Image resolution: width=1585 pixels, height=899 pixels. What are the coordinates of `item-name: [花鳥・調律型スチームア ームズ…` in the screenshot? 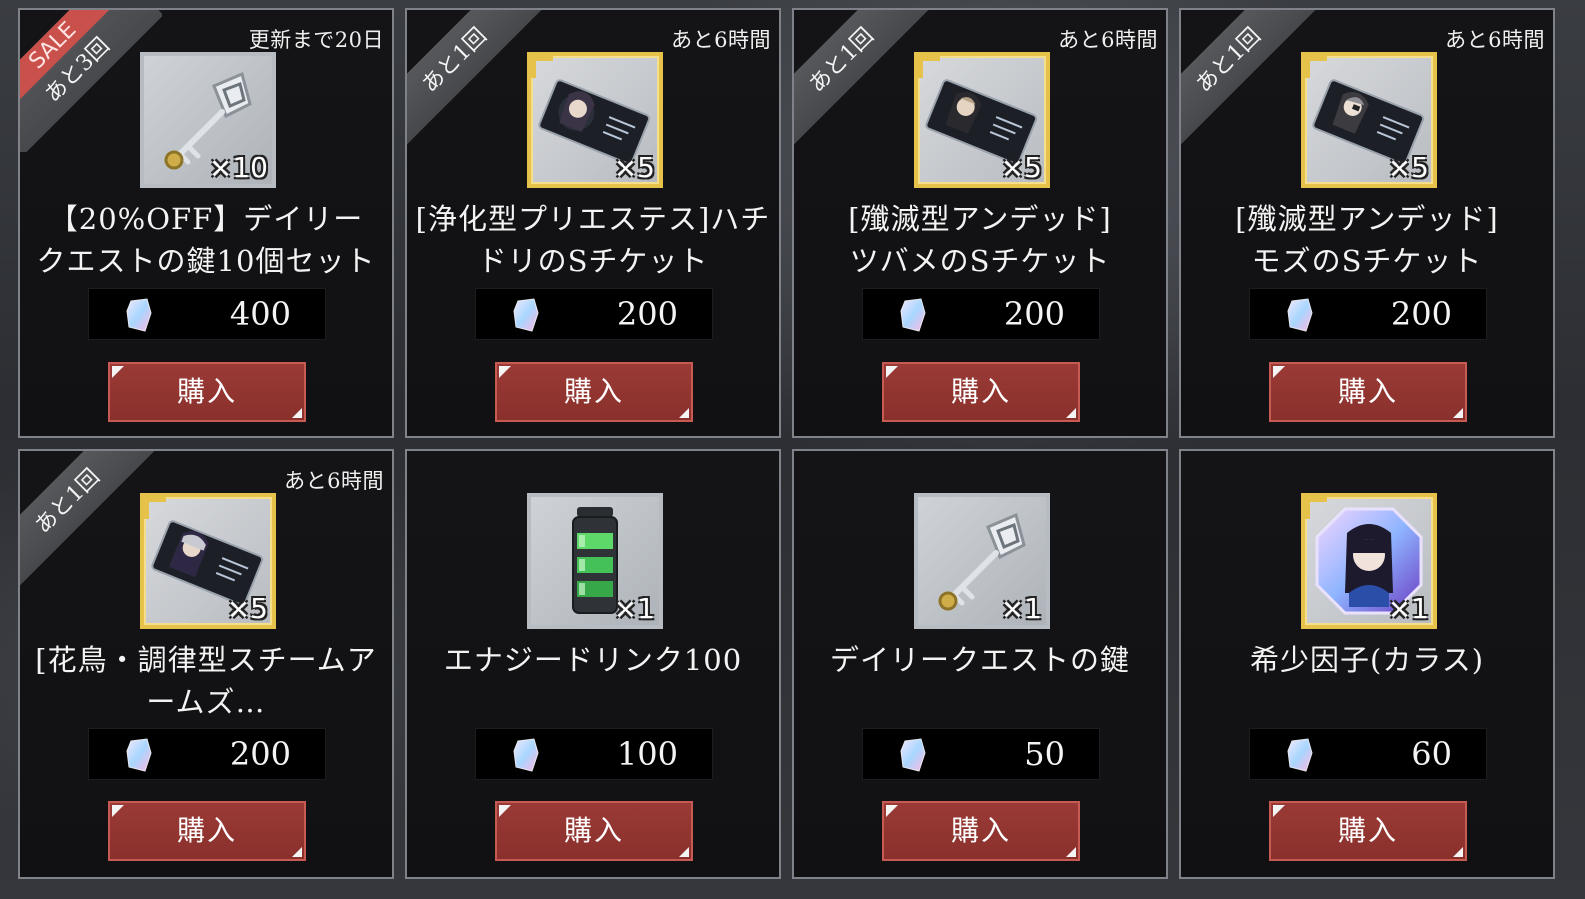 It's located at (206, 681).